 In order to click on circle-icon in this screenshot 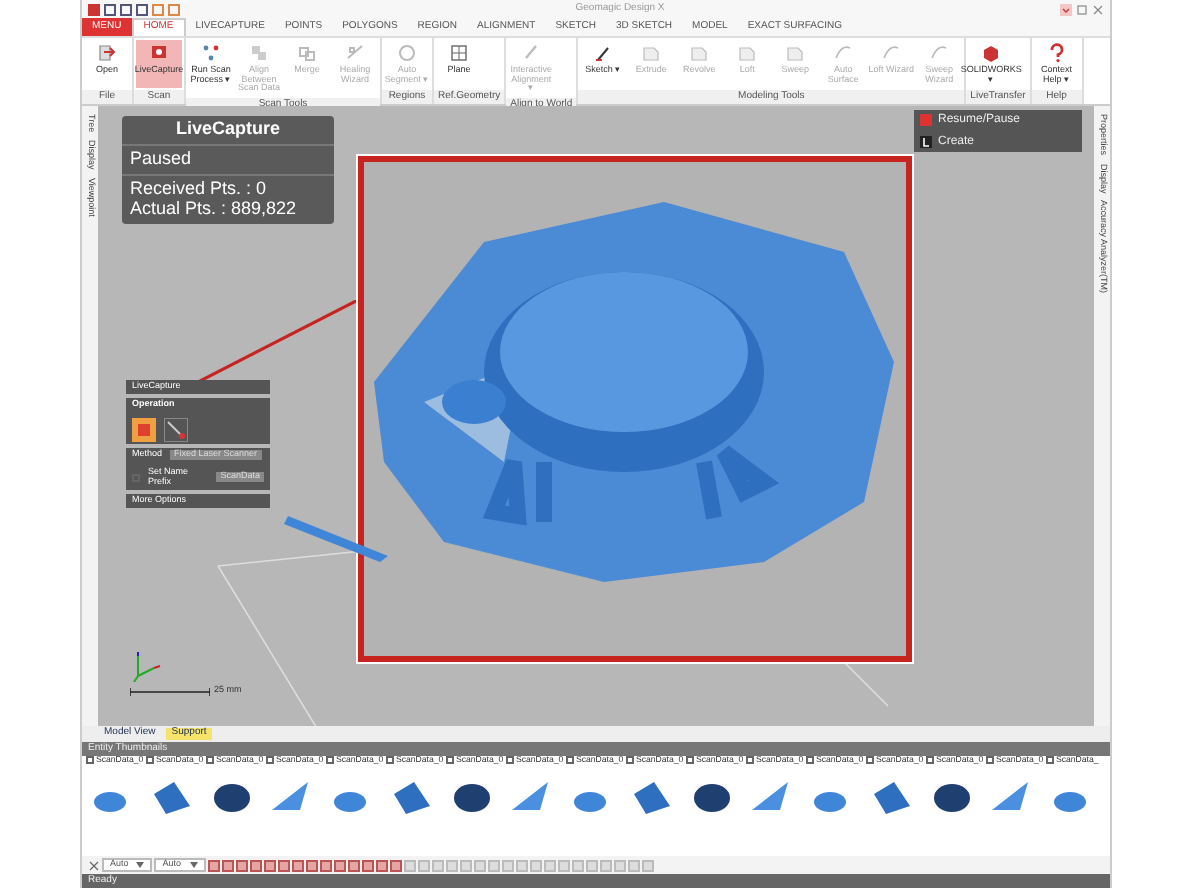, I will do `click(407, 53)`.